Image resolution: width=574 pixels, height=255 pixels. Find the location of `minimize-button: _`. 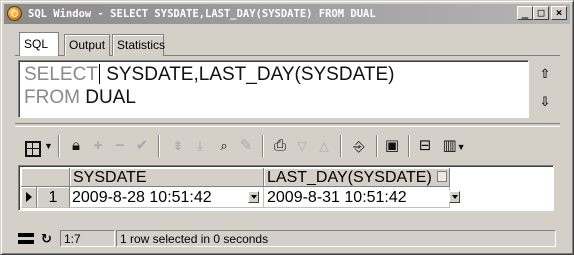

minimize-button: _ is located at coordinates (525, 13).